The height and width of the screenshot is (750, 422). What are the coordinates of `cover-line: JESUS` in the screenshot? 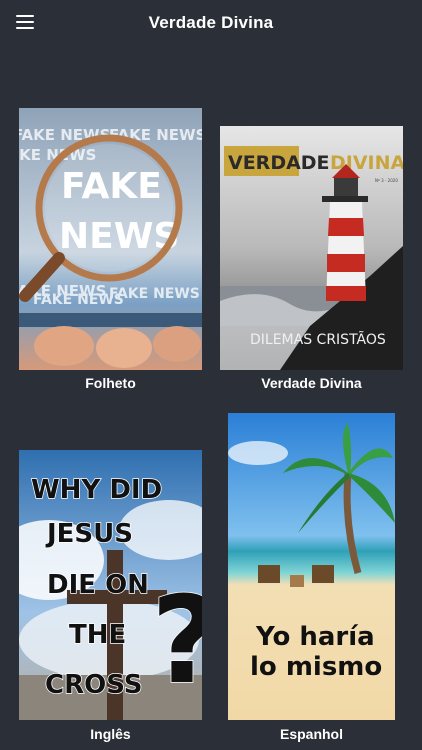 It's located at (89, 534).